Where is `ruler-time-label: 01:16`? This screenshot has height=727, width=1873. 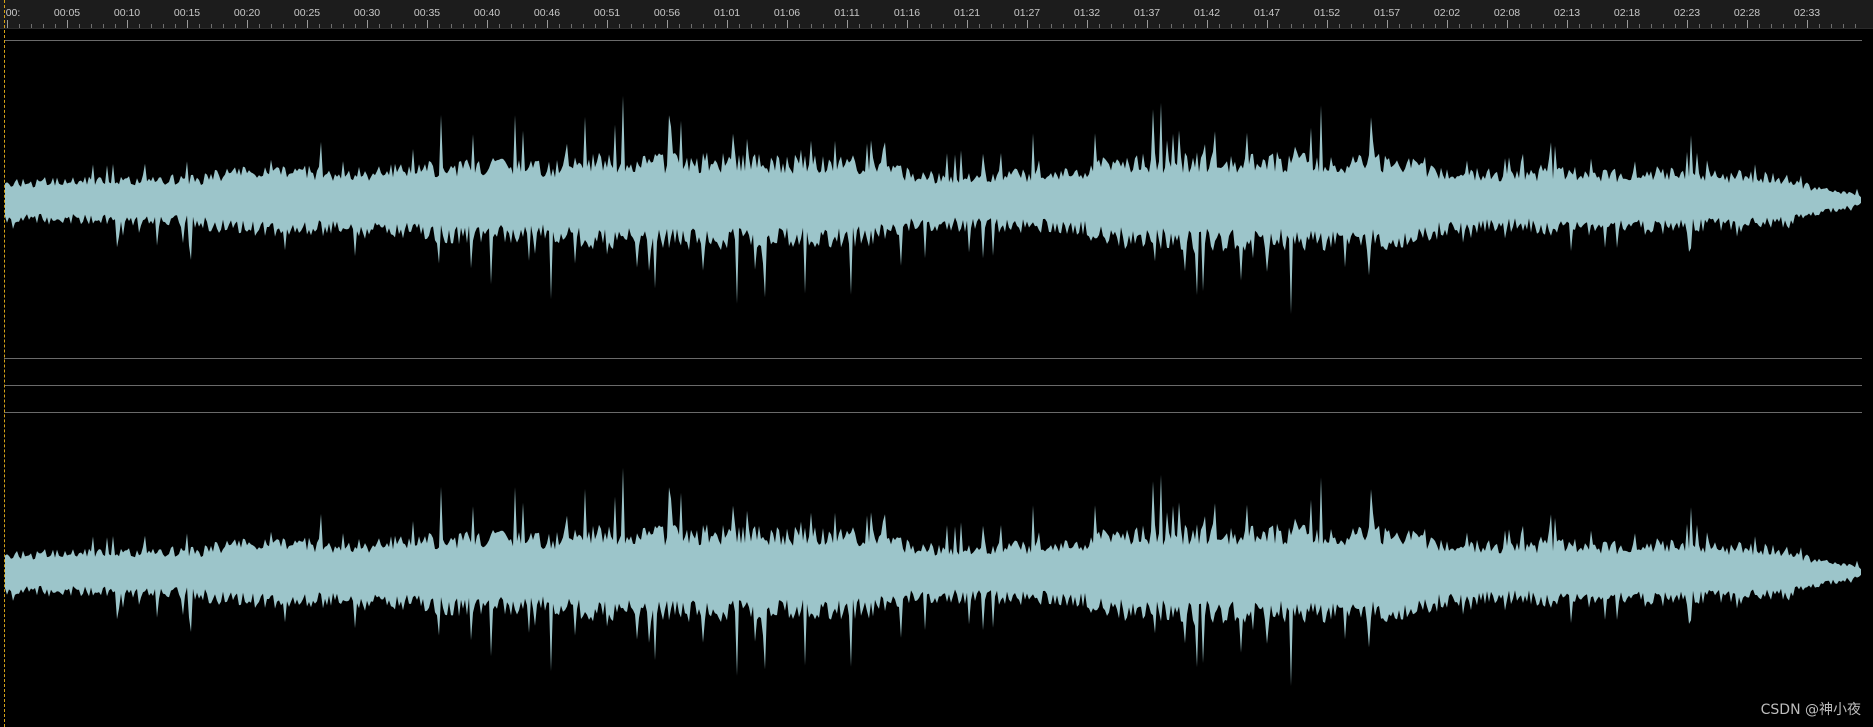
ruler-time-label: 01:16 is located at coordinates (907, 13).